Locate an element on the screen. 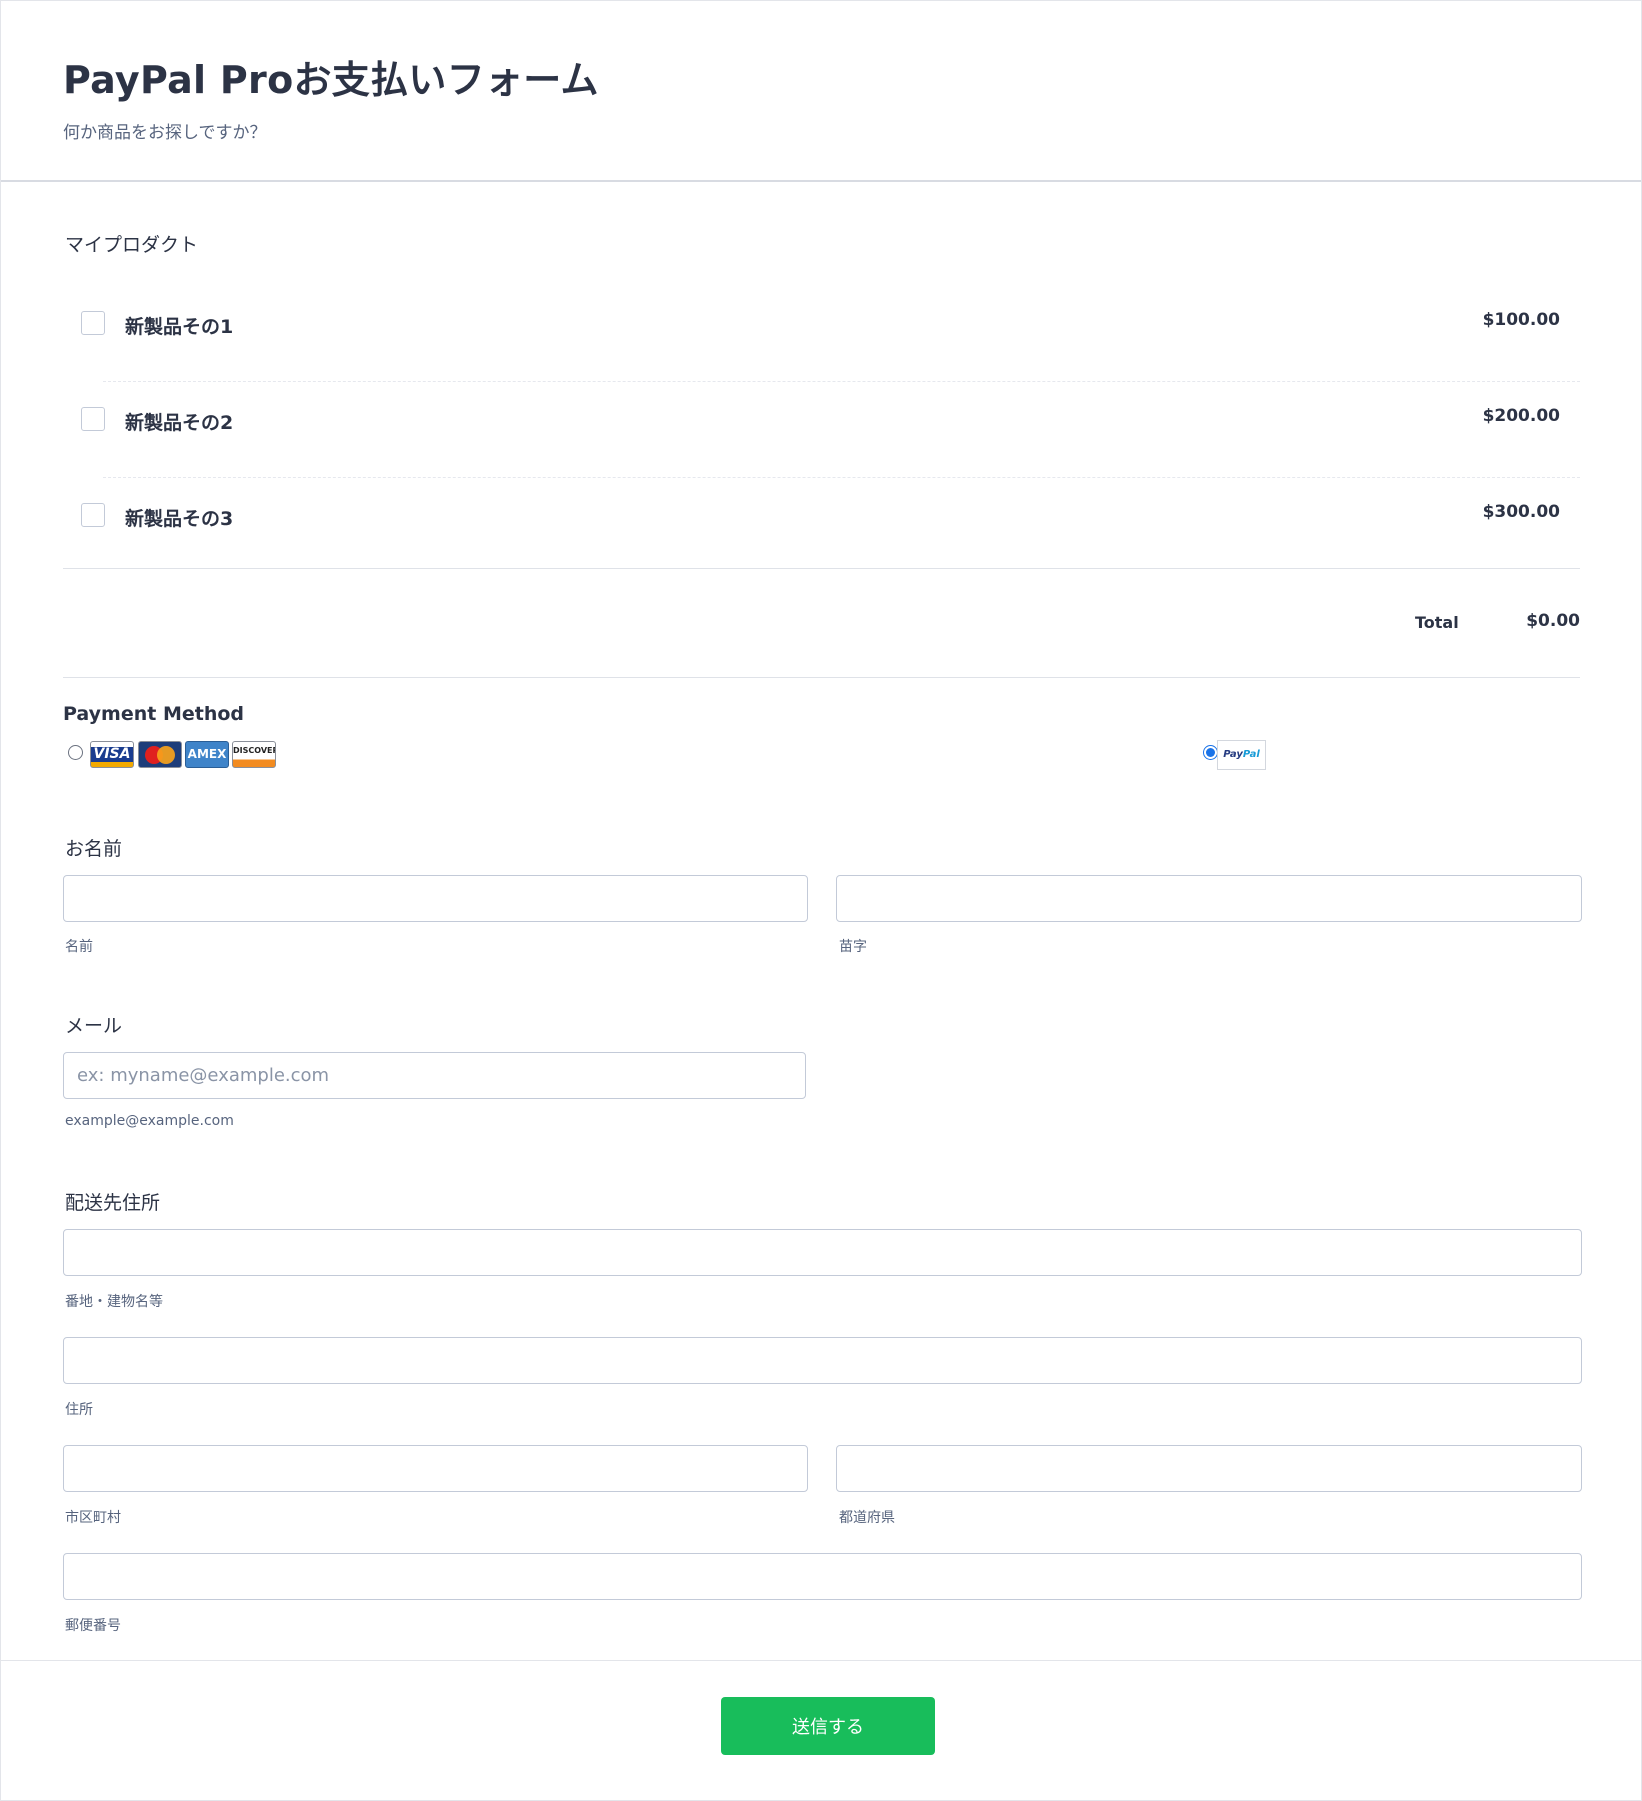  products-divider is located at coordinates (821, 568).